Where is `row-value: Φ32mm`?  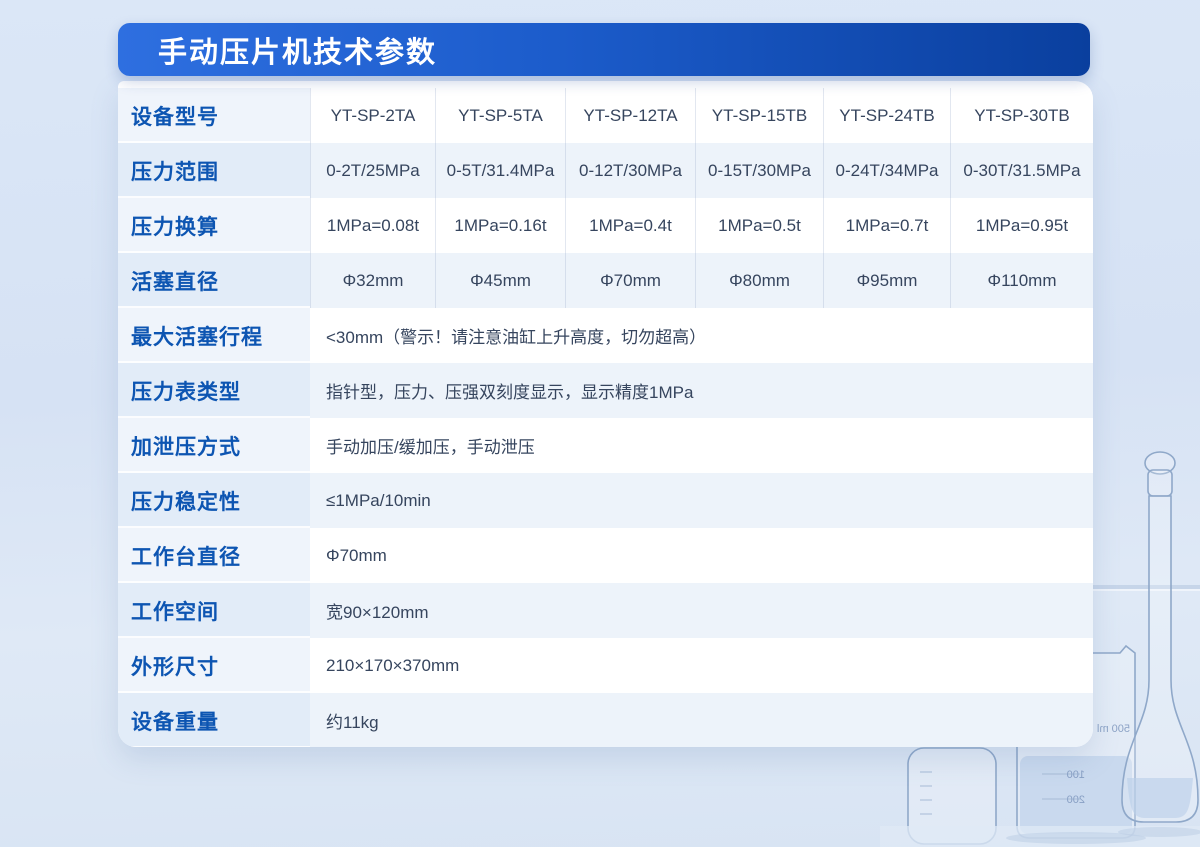
row-value: Φ32mm is located at coordinates (372, 280).